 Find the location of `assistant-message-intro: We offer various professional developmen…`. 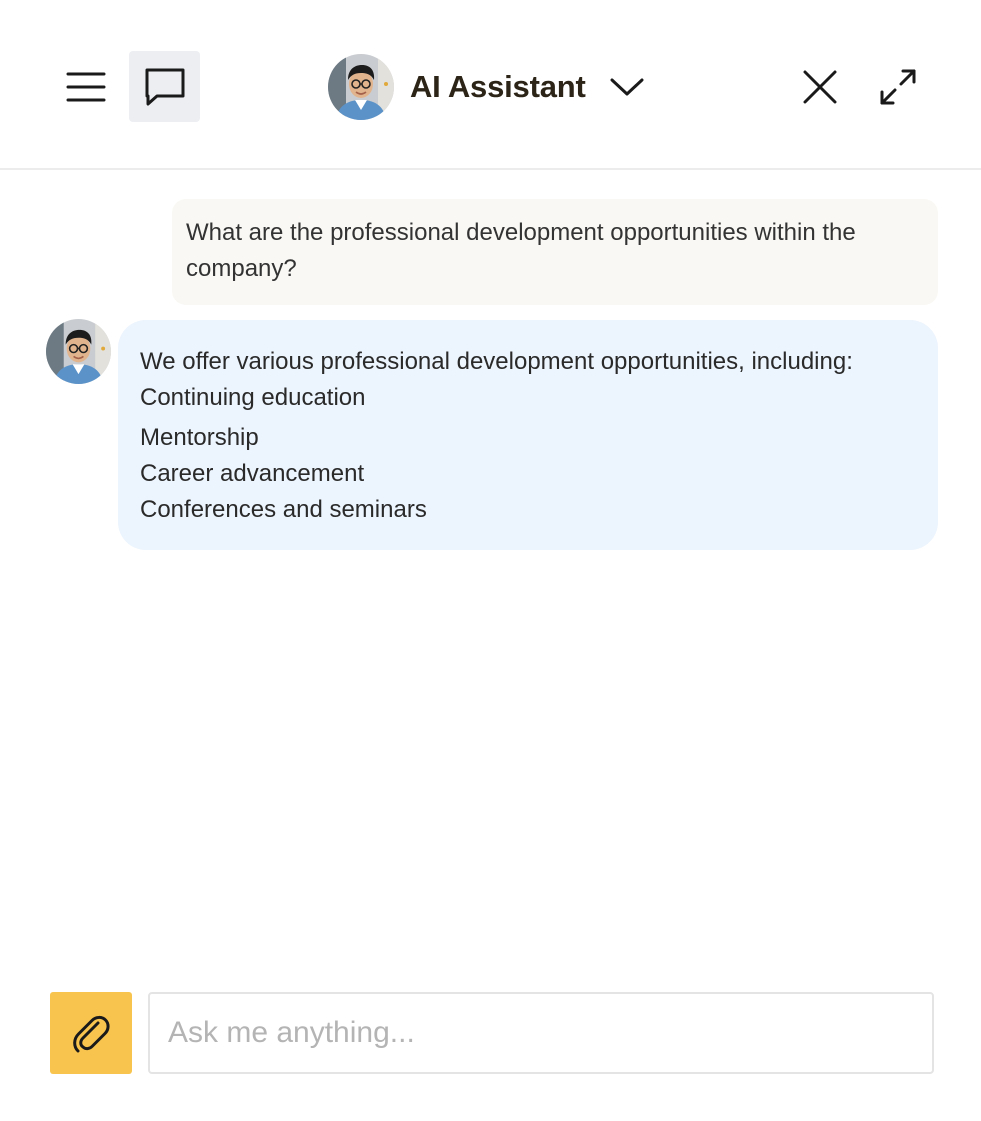

assistant-message-intro: We offer various professional developmen… is located at coordinates (496, 361).